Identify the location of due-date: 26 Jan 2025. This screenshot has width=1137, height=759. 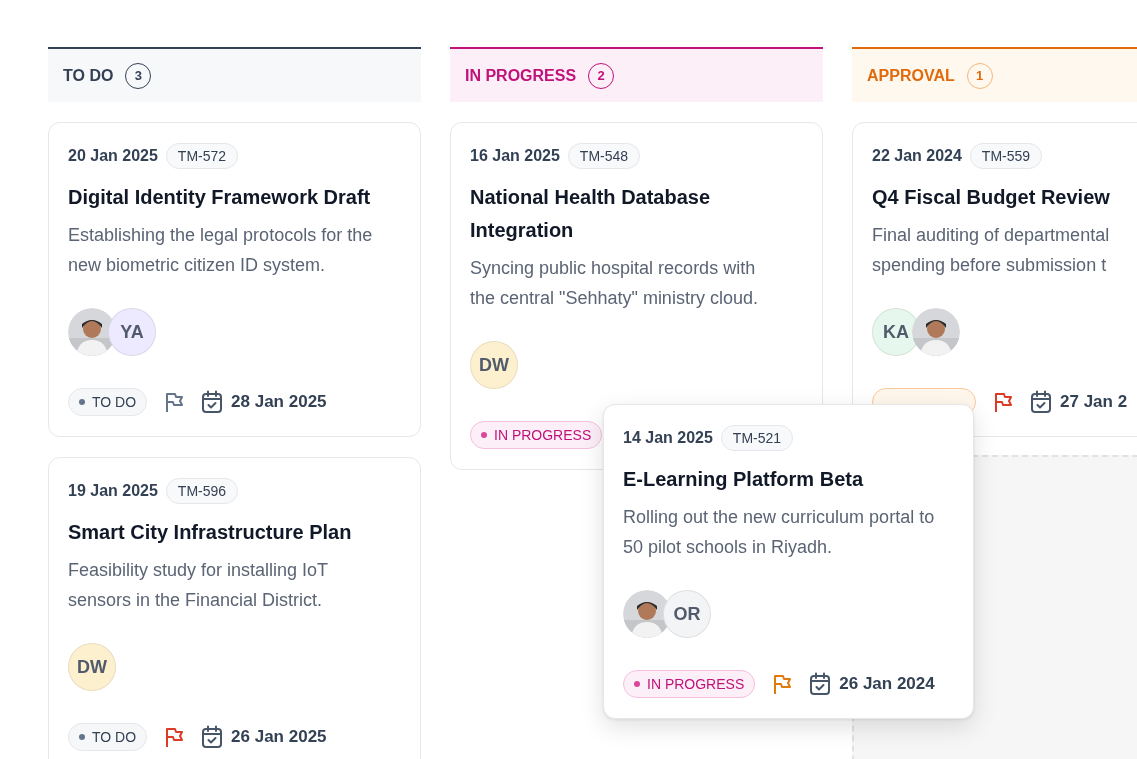
(279, 737).